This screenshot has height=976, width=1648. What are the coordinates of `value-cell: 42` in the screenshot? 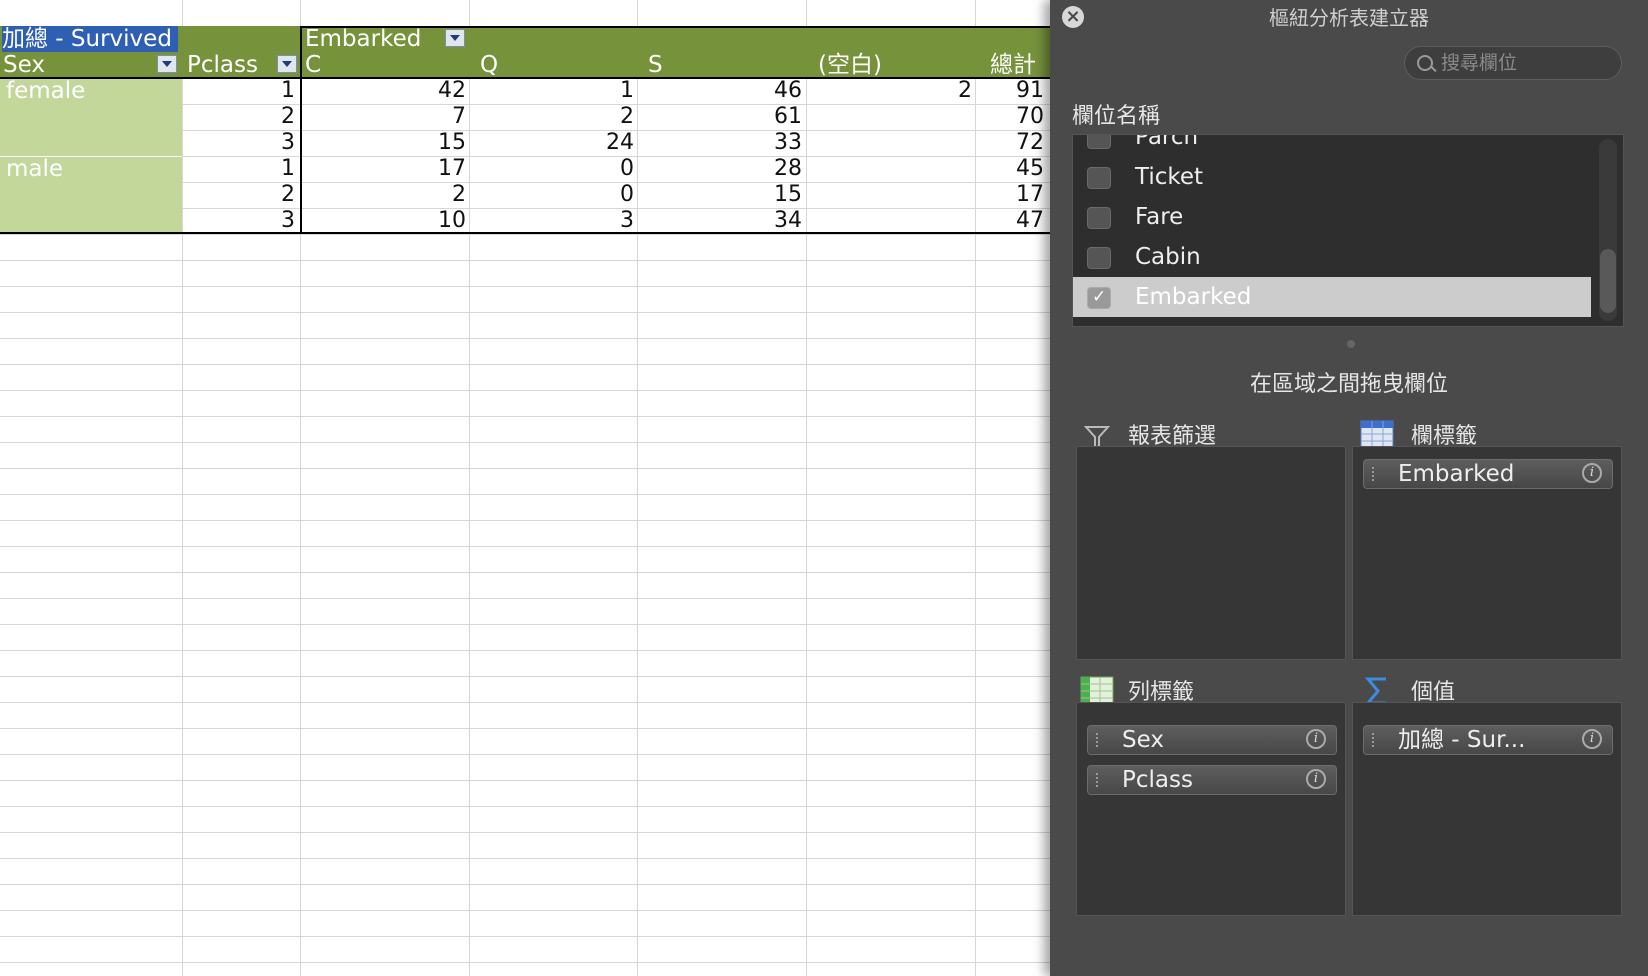 It's located at (391, 91).